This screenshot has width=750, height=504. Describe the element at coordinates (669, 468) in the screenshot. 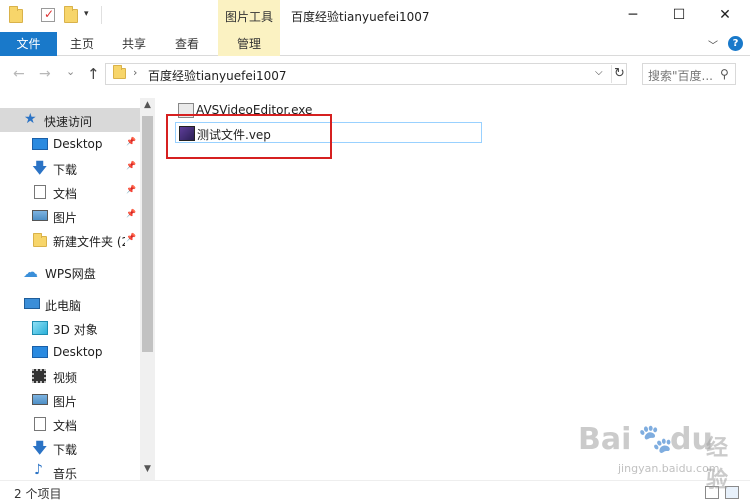

I see `watermark-url: jingyan.baidu.com` at that location.